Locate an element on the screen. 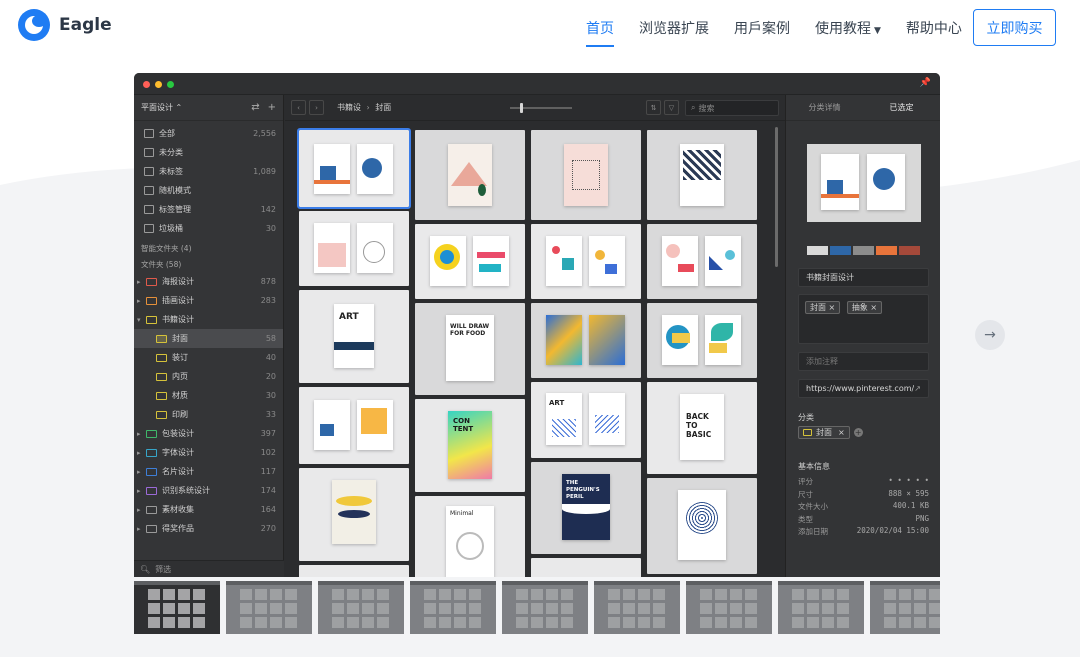  folder-item: 印刷 33 is located at coordinates (208, 414).